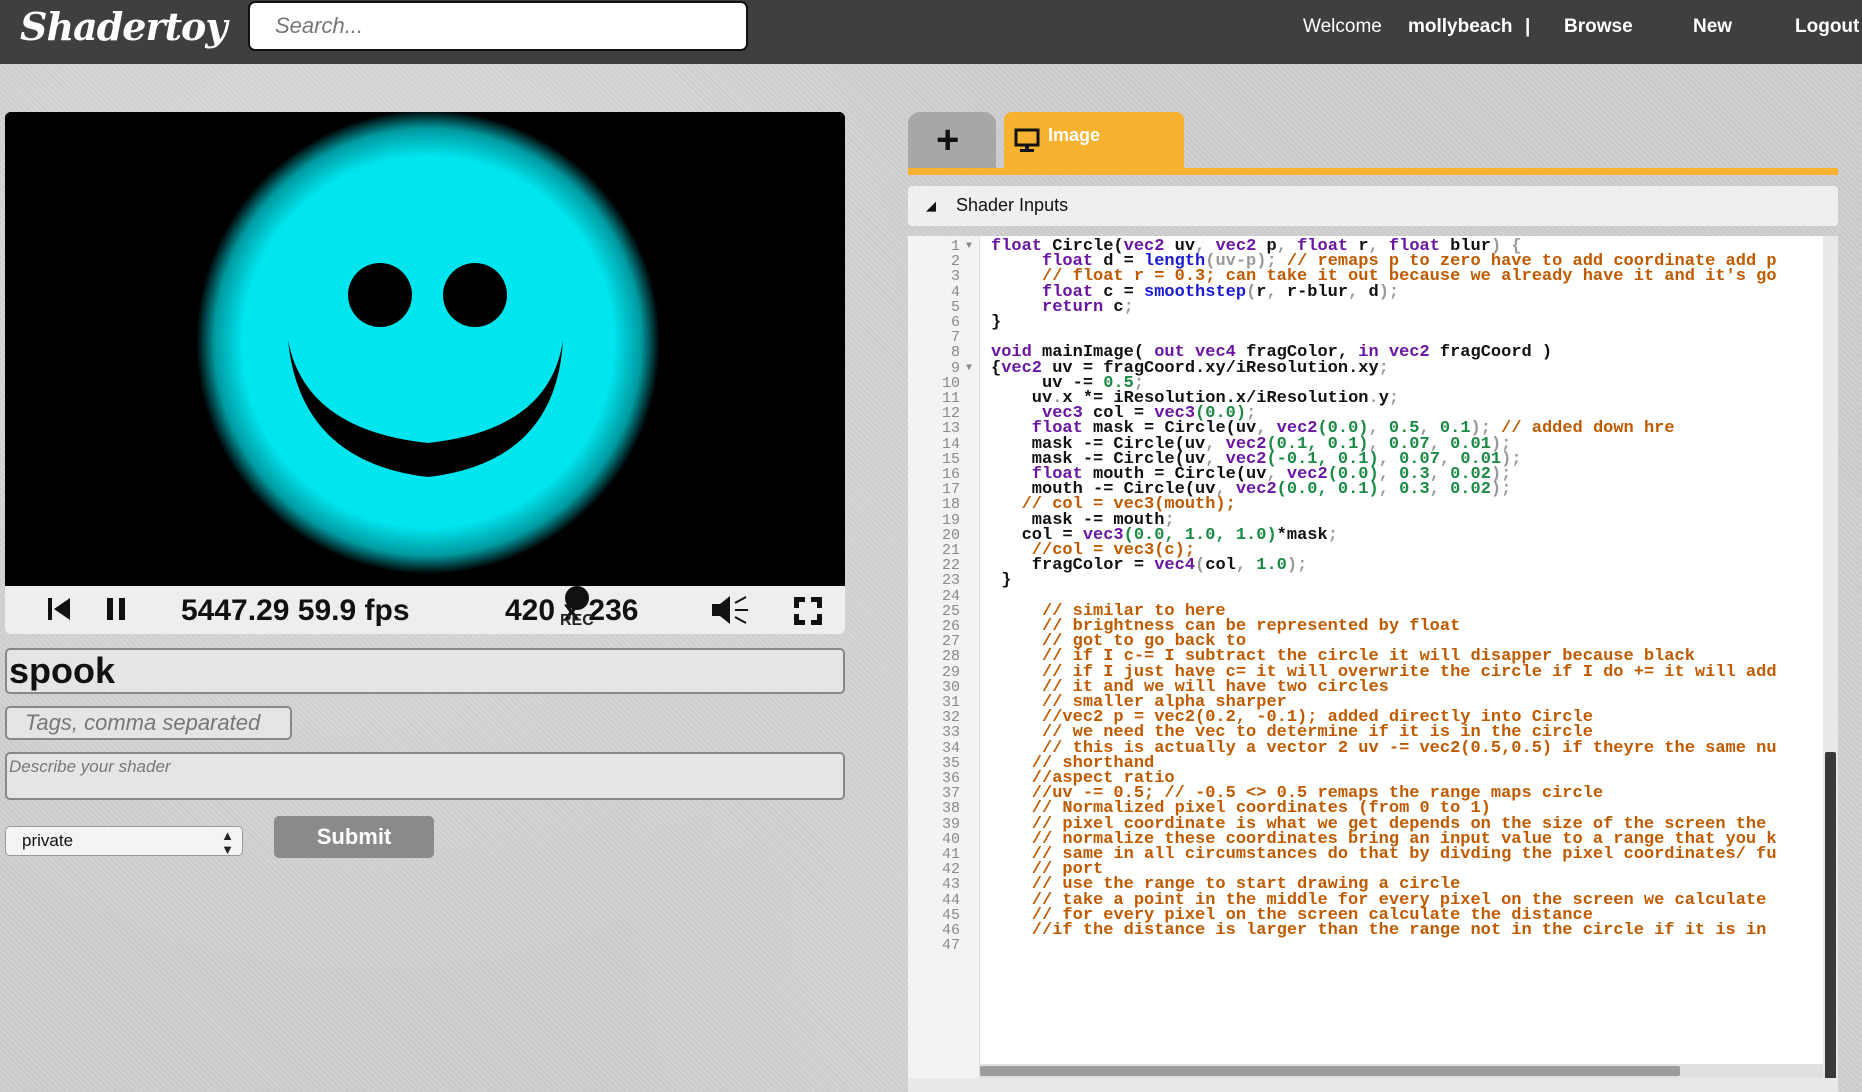 This screenshot has height=1092, width=1862. Describe the element at coordinates (428, 343) in the screenshot. I see `face-circle` at that location.